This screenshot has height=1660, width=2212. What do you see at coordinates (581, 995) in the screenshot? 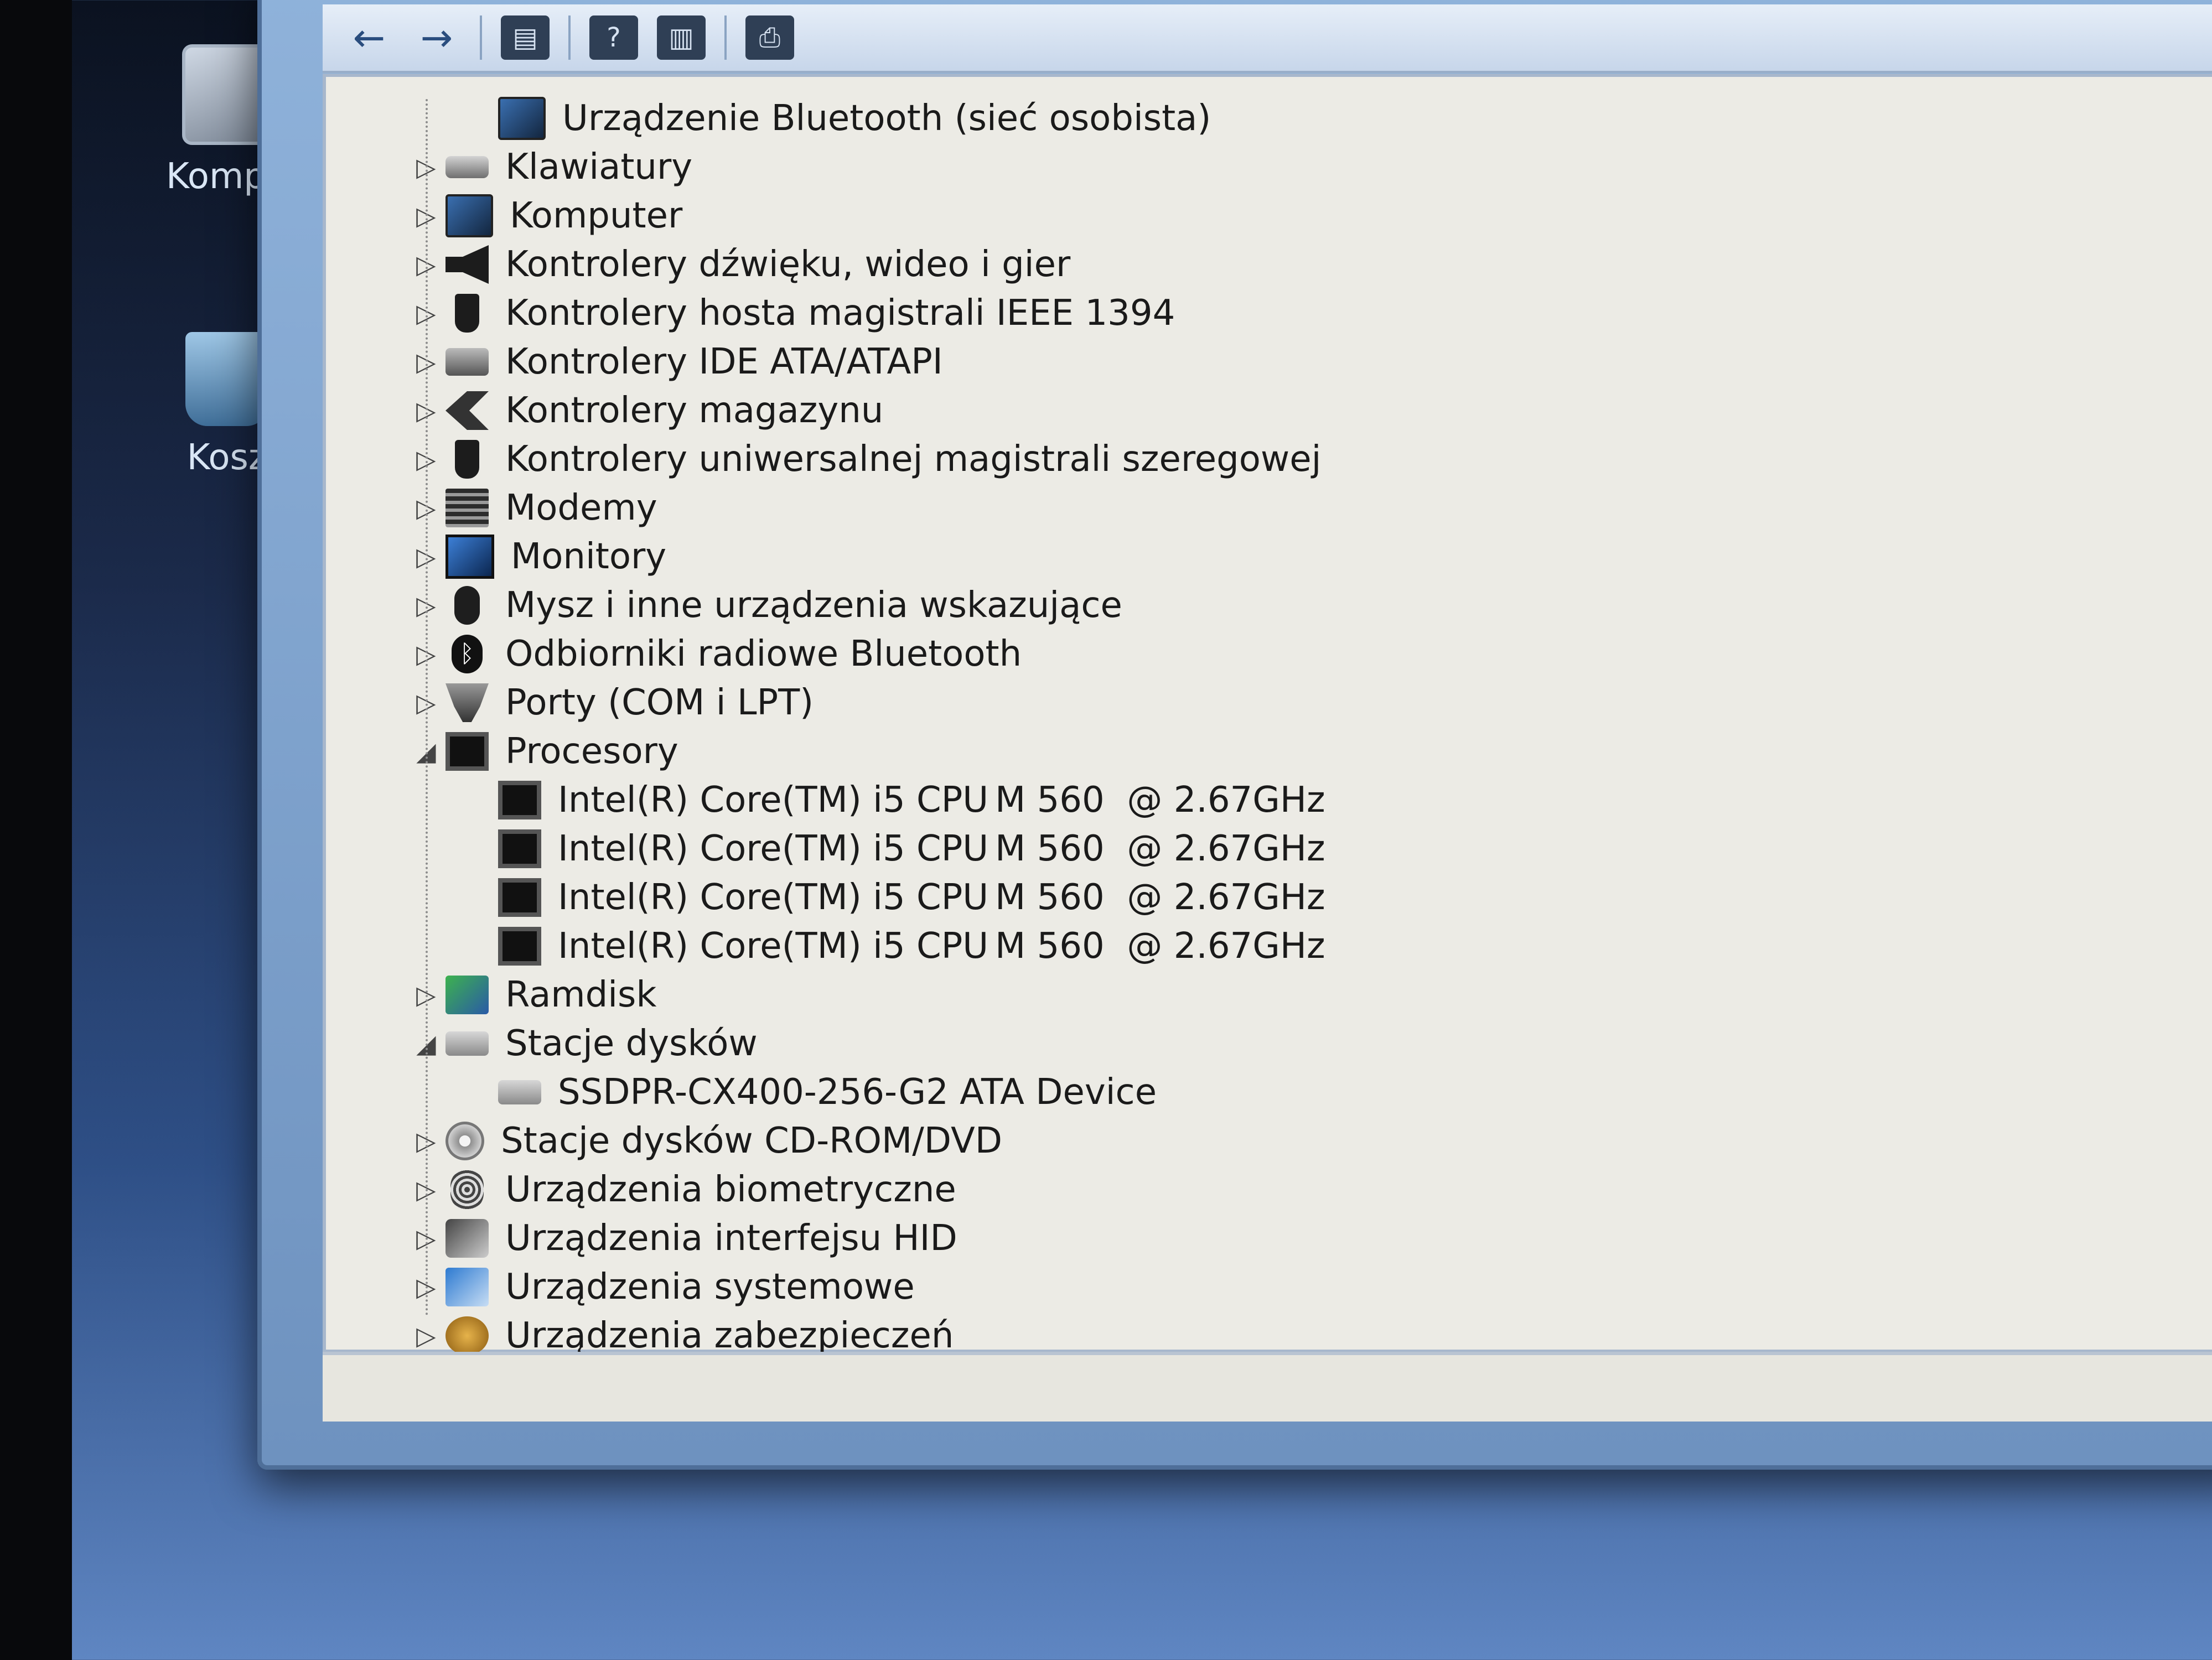
I see `device-label: Ramdisk` at bounding box center [581, 995].